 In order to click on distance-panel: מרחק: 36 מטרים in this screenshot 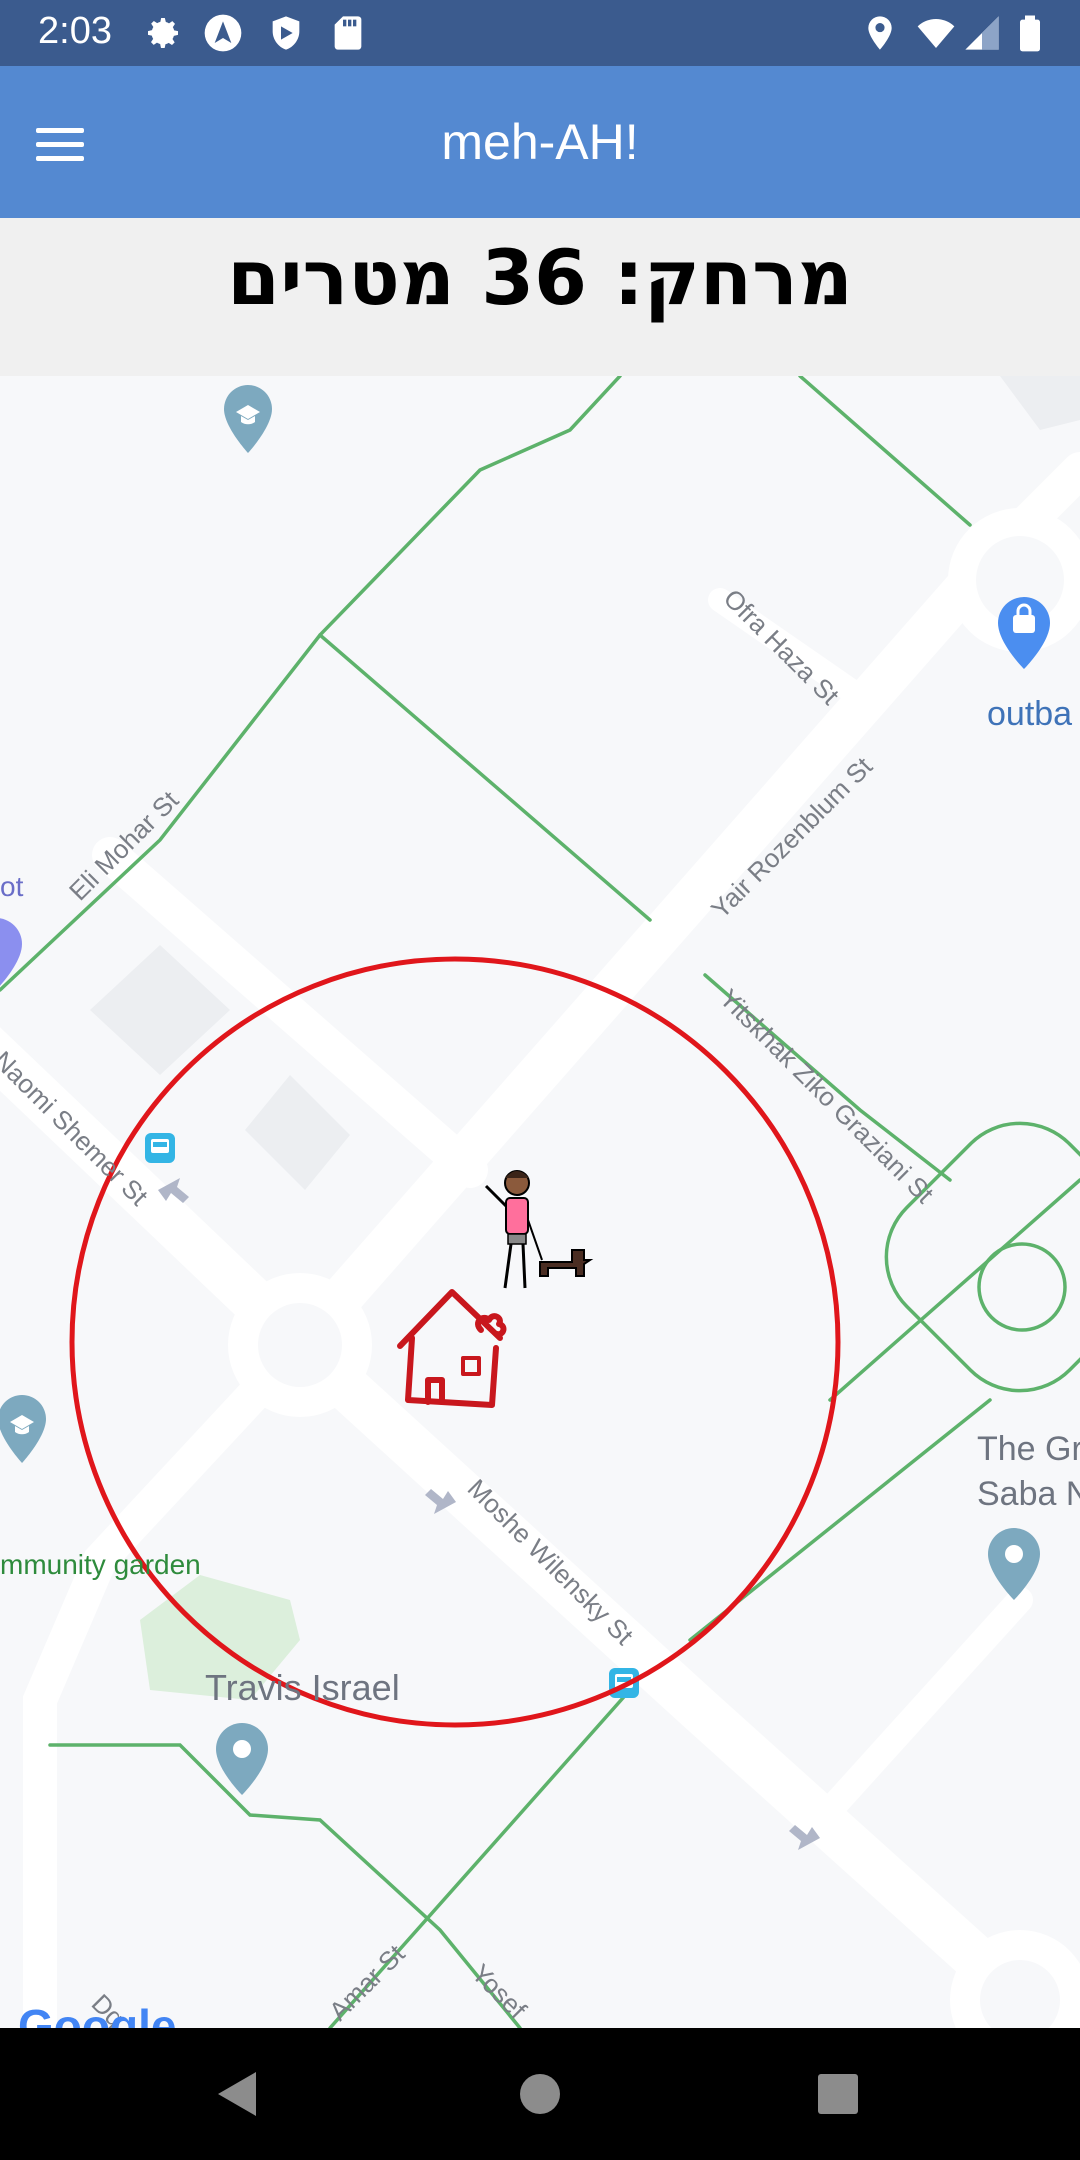, I will do `click(540, 297)`.